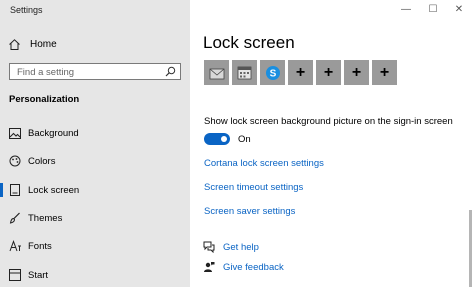 The image size is (474, 287). What do you see at coordinates (45, 218) in the screenshot?
I see `sidebar-item-label: Themes` at bounding box center [45, 218].